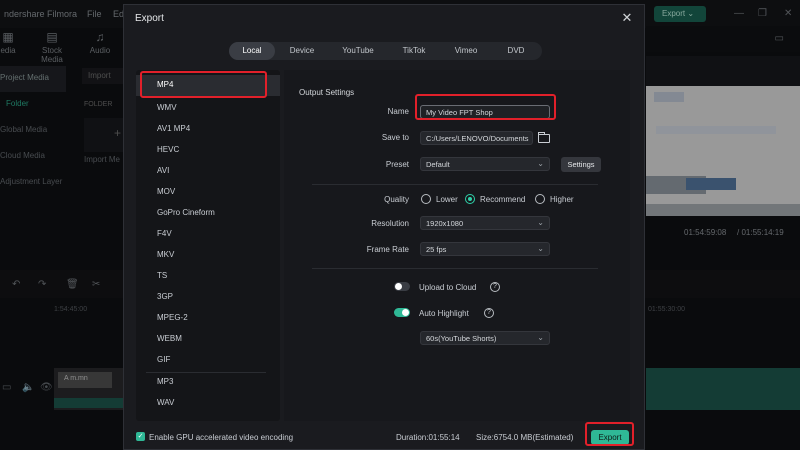 This screenshot has width=800, height=450. What do you see at coordinates (485, 112) in the screenshot?
I see `name-field: My Video FPT Shop` at bounding box center [485, 112].